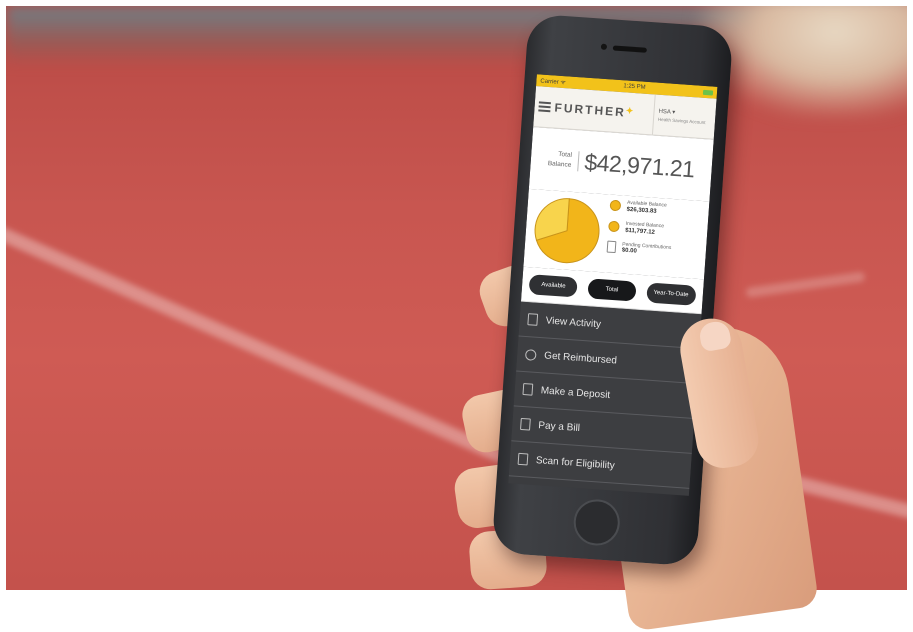 The width and height of the screenshot is (913, 632). Describe the element at coordinates (657, 208) in the screenshot. I see `legend-item-available: Available Balance $26,303.83` at that location.